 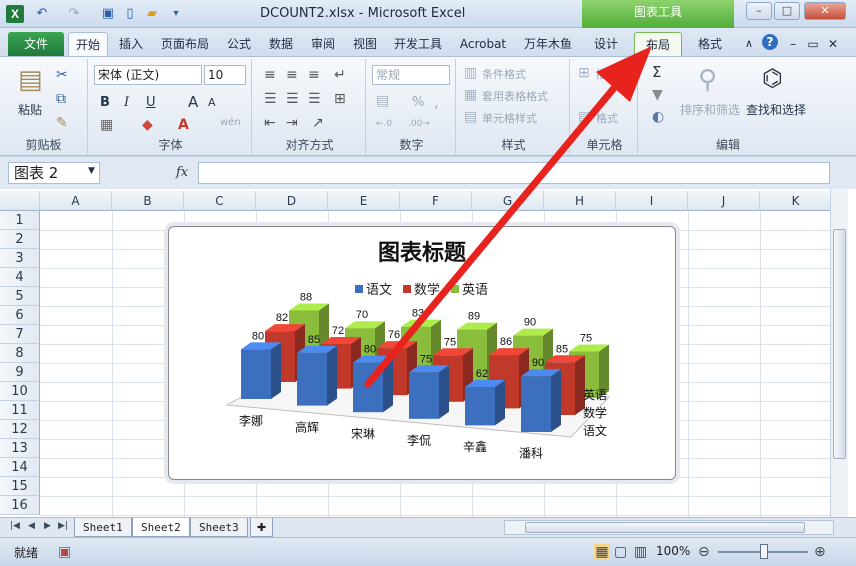 What do you see at coordinates (620, 552) in the screenshot?
I see `page-layout-view-icon: ▢` at bounding box center [620, 552].